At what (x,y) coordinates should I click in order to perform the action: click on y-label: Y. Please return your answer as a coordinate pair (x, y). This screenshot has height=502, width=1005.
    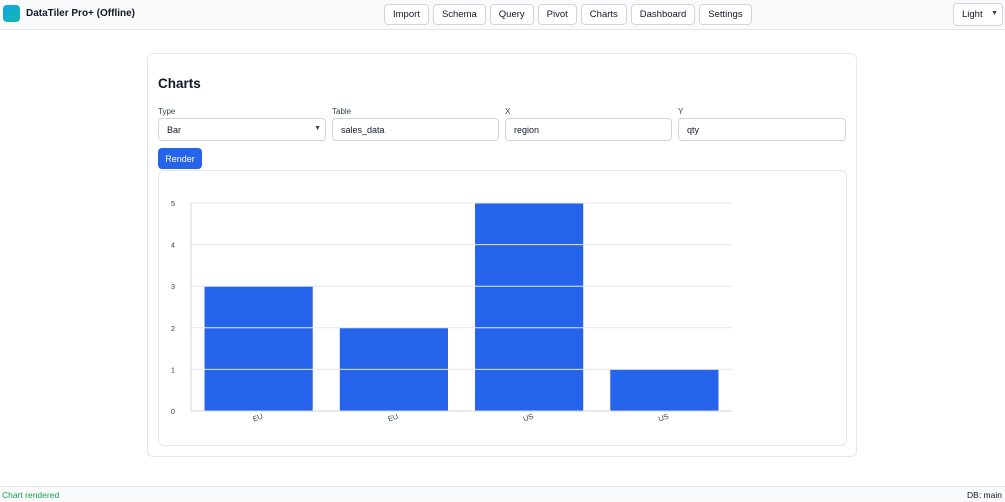
    Looking at the image, I should click on (681, 111).